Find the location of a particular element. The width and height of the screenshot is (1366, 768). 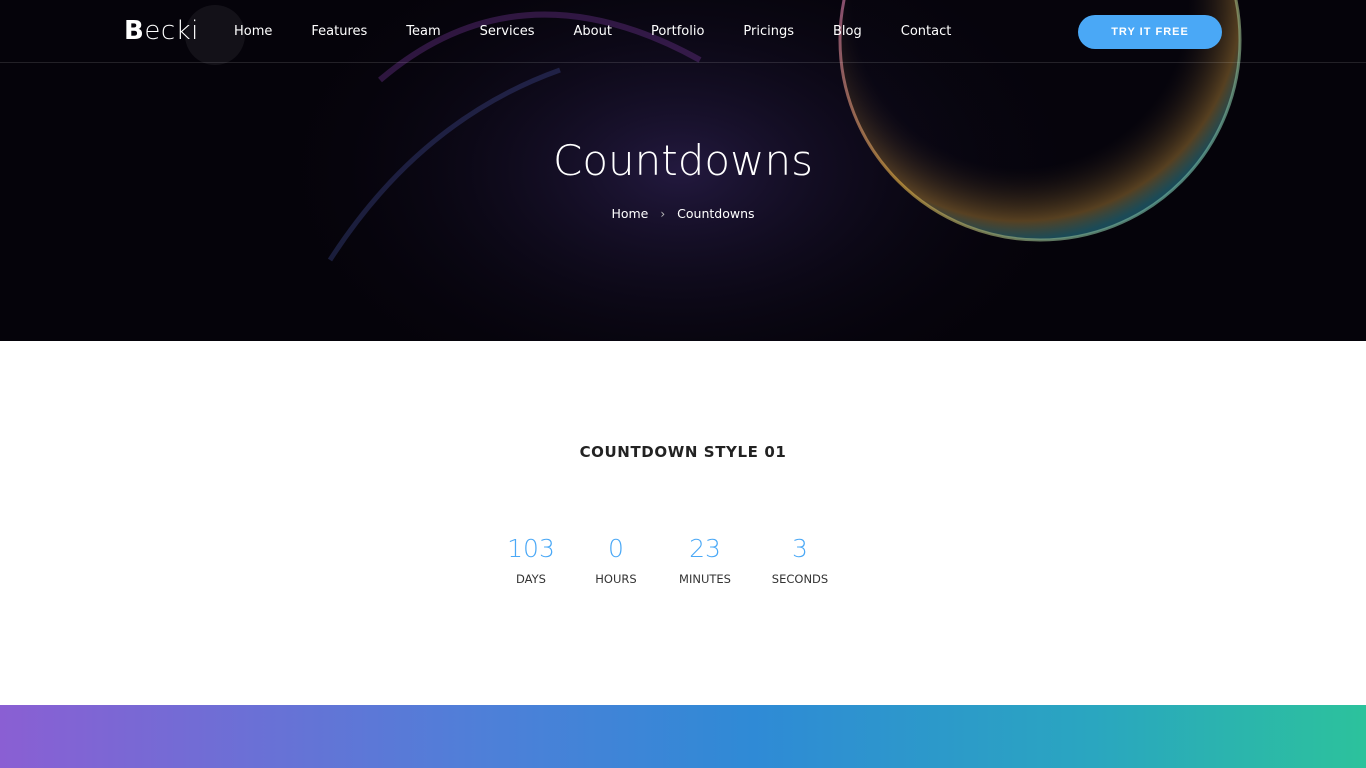

try-it-free-button: TRY IT FREE is located at coordinates (1150, 32).